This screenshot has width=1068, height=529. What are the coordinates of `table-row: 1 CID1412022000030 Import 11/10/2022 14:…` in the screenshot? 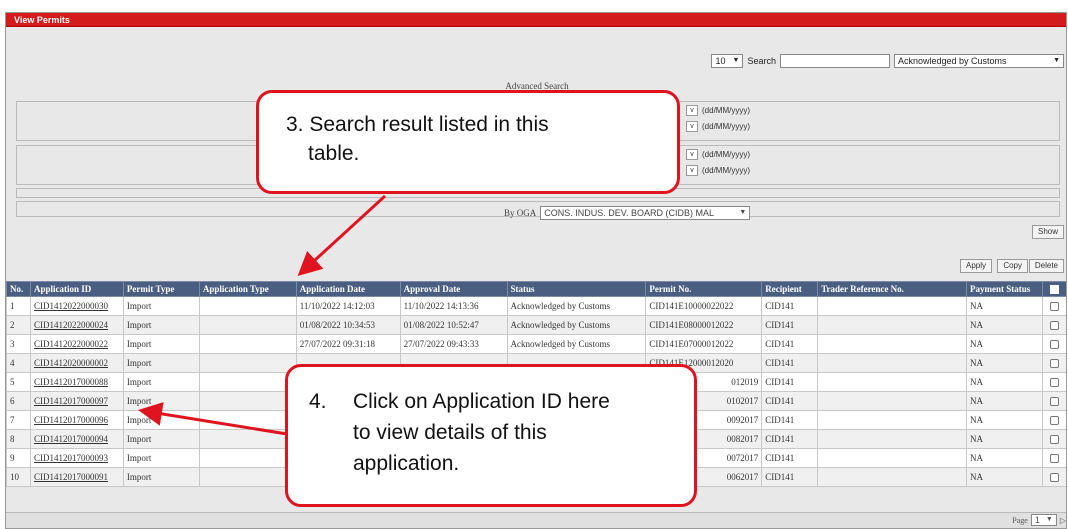 It's located at (536, 306).